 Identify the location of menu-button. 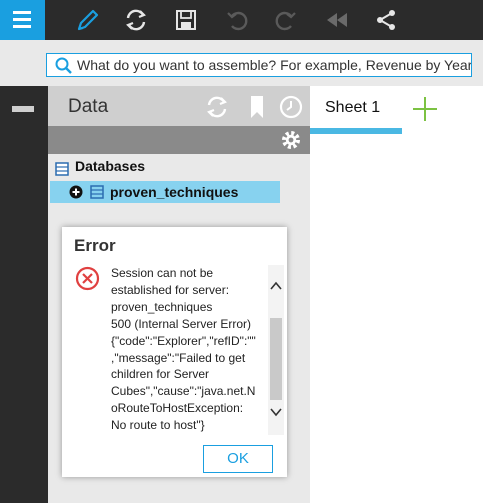
(22, 20).